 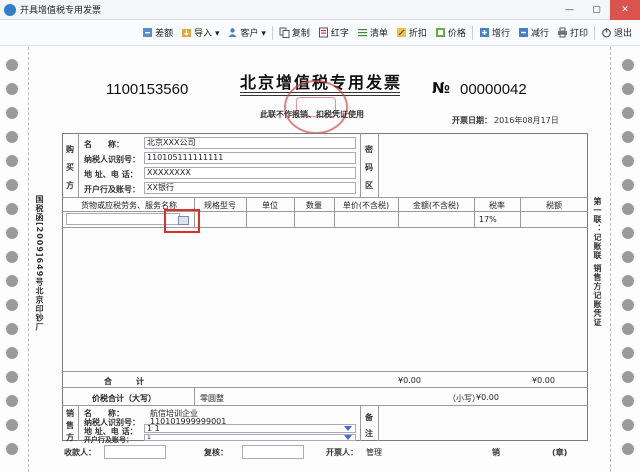 What do you see at coordinates (124, 381) in the screenshot?
I see `total-label: 合 计` at bounding box center [124, 381].